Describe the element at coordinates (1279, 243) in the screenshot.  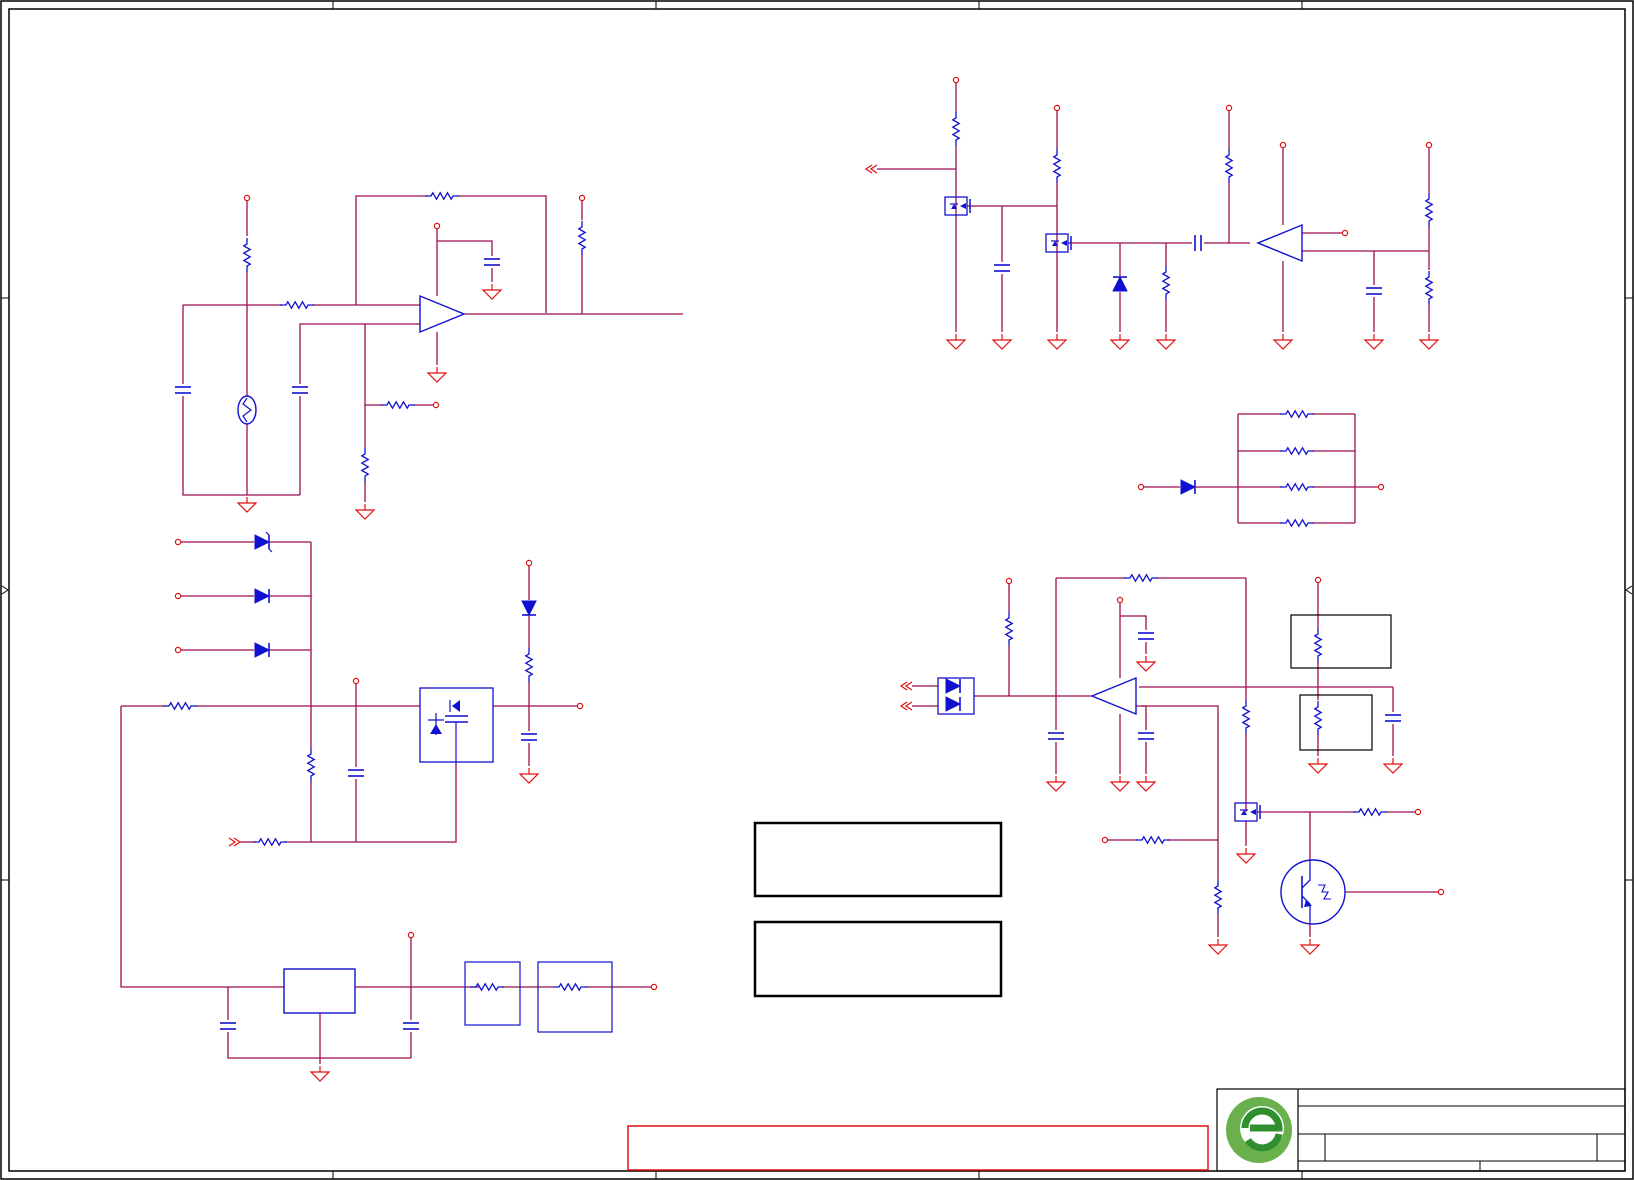
I see `comparator-icon` at that location.